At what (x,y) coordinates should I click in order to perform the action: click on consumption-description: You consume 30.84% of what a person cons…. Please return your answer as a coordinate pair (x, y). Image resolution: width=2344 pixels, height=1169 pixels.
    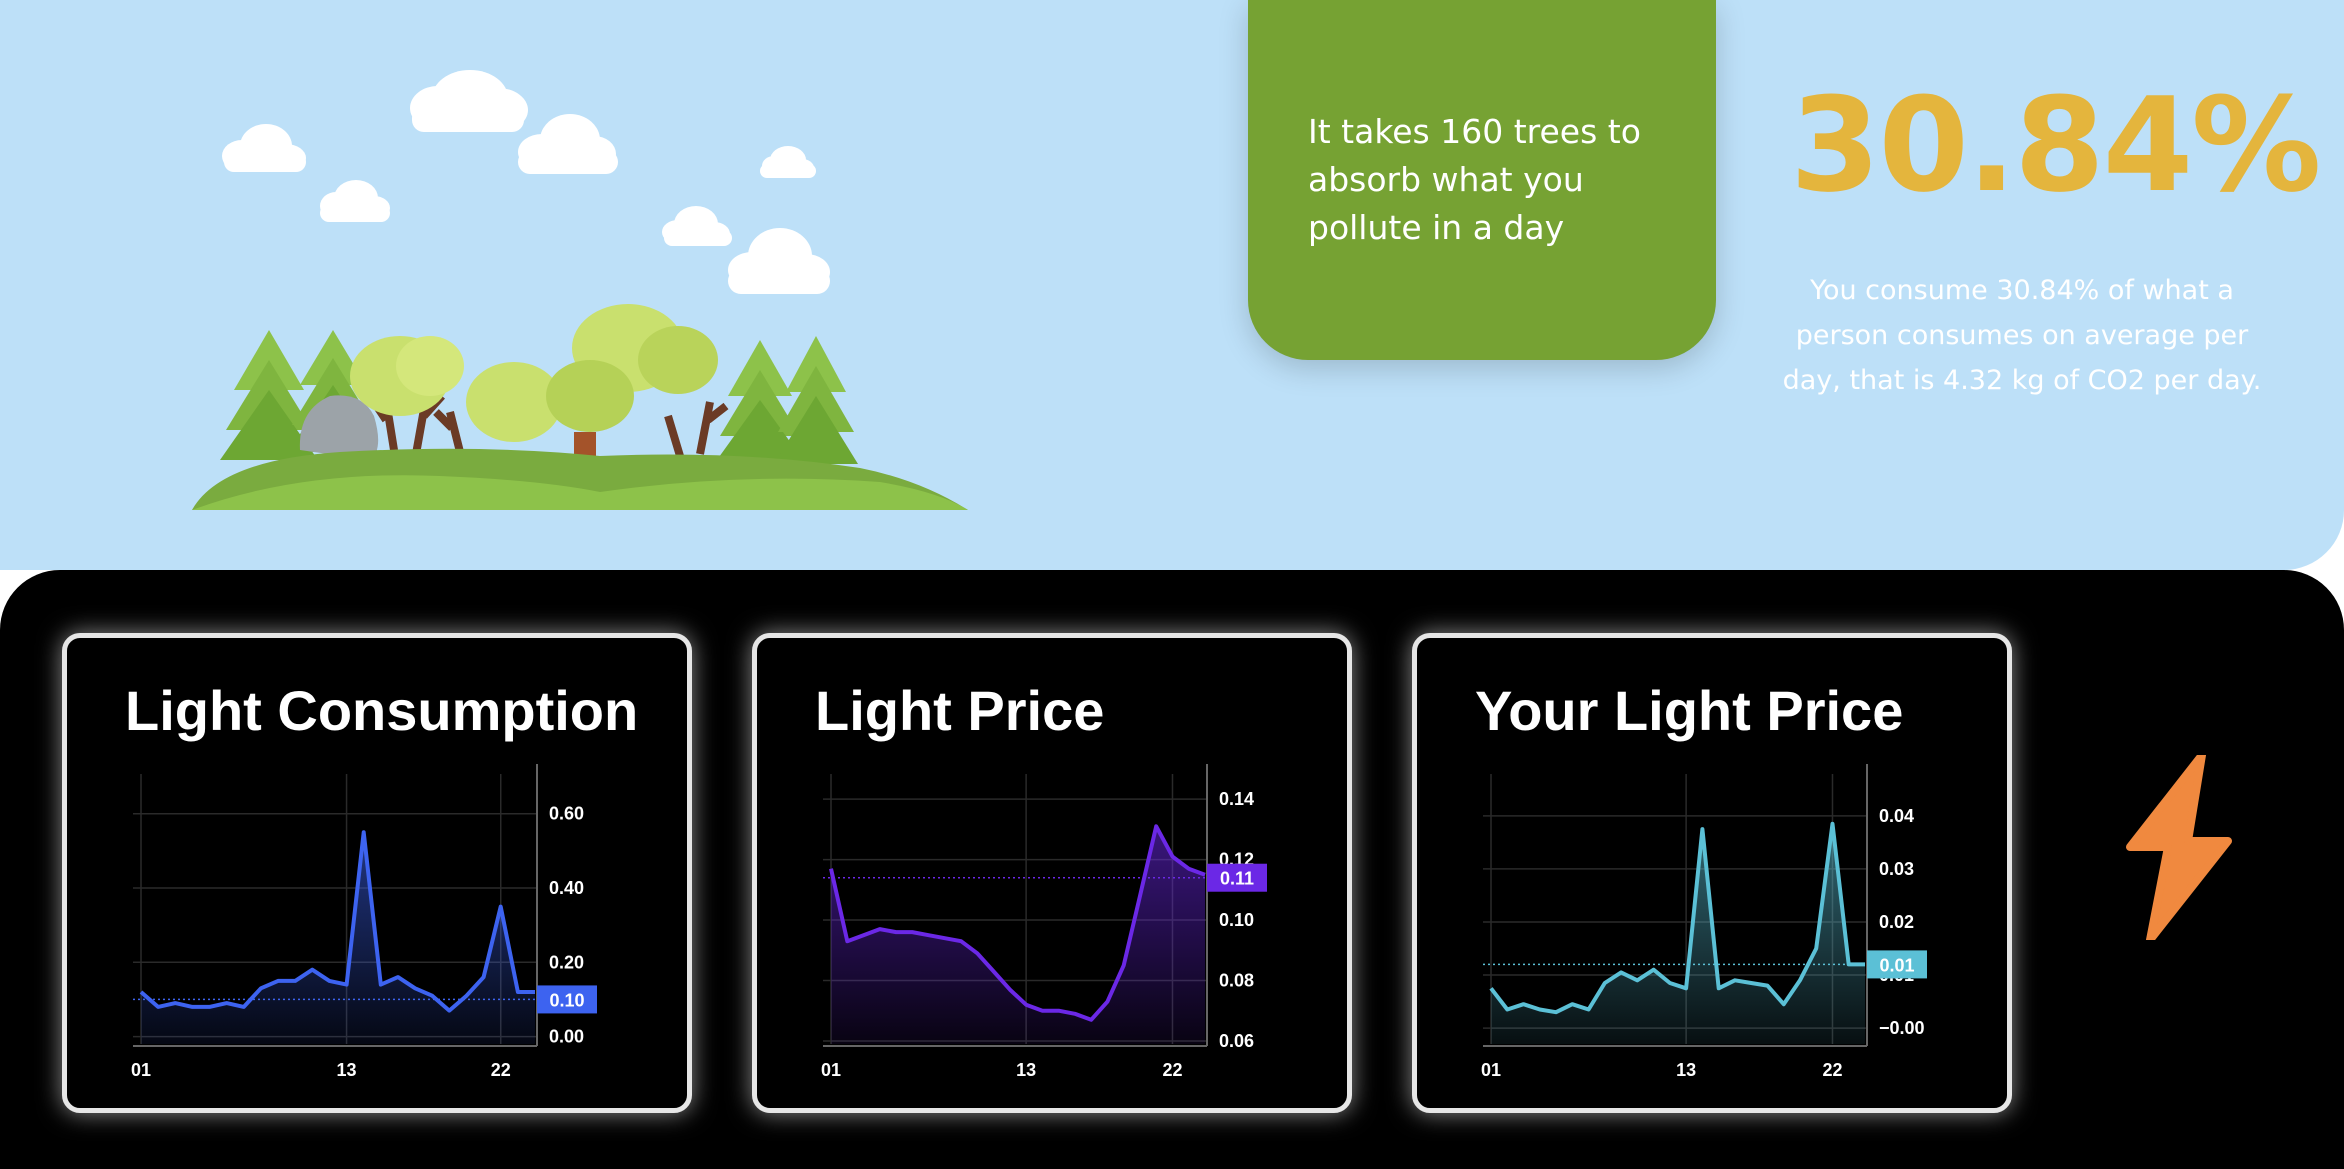
    Looking at the image, I should click on (2022, 335).